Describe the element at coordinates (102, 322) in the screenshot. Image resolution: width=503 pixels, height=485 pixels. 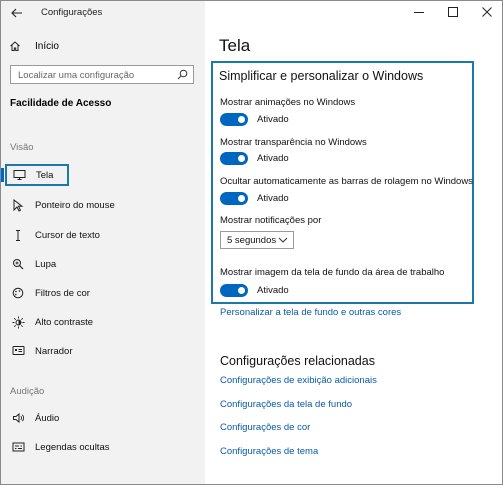
I see `sidebar-item-alto-contraste: Alto contraste` at that location.